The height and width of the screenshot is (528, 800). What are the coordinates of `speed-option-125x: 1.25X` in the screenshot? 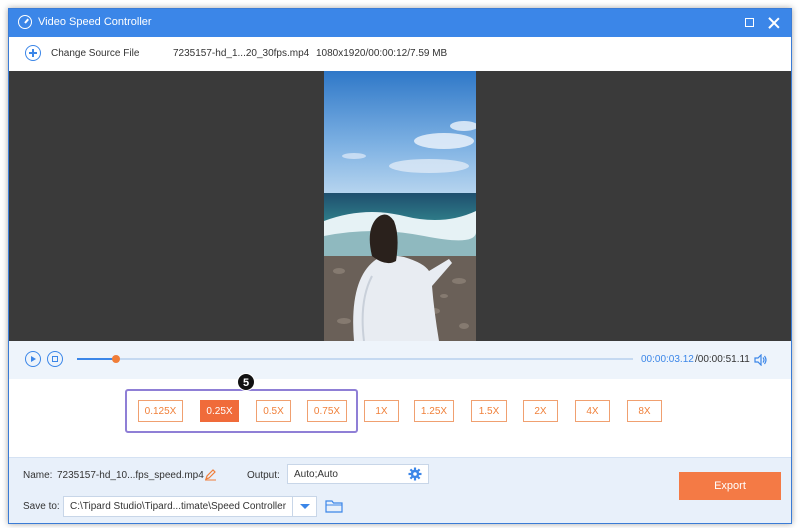 It's located at (434, 411).